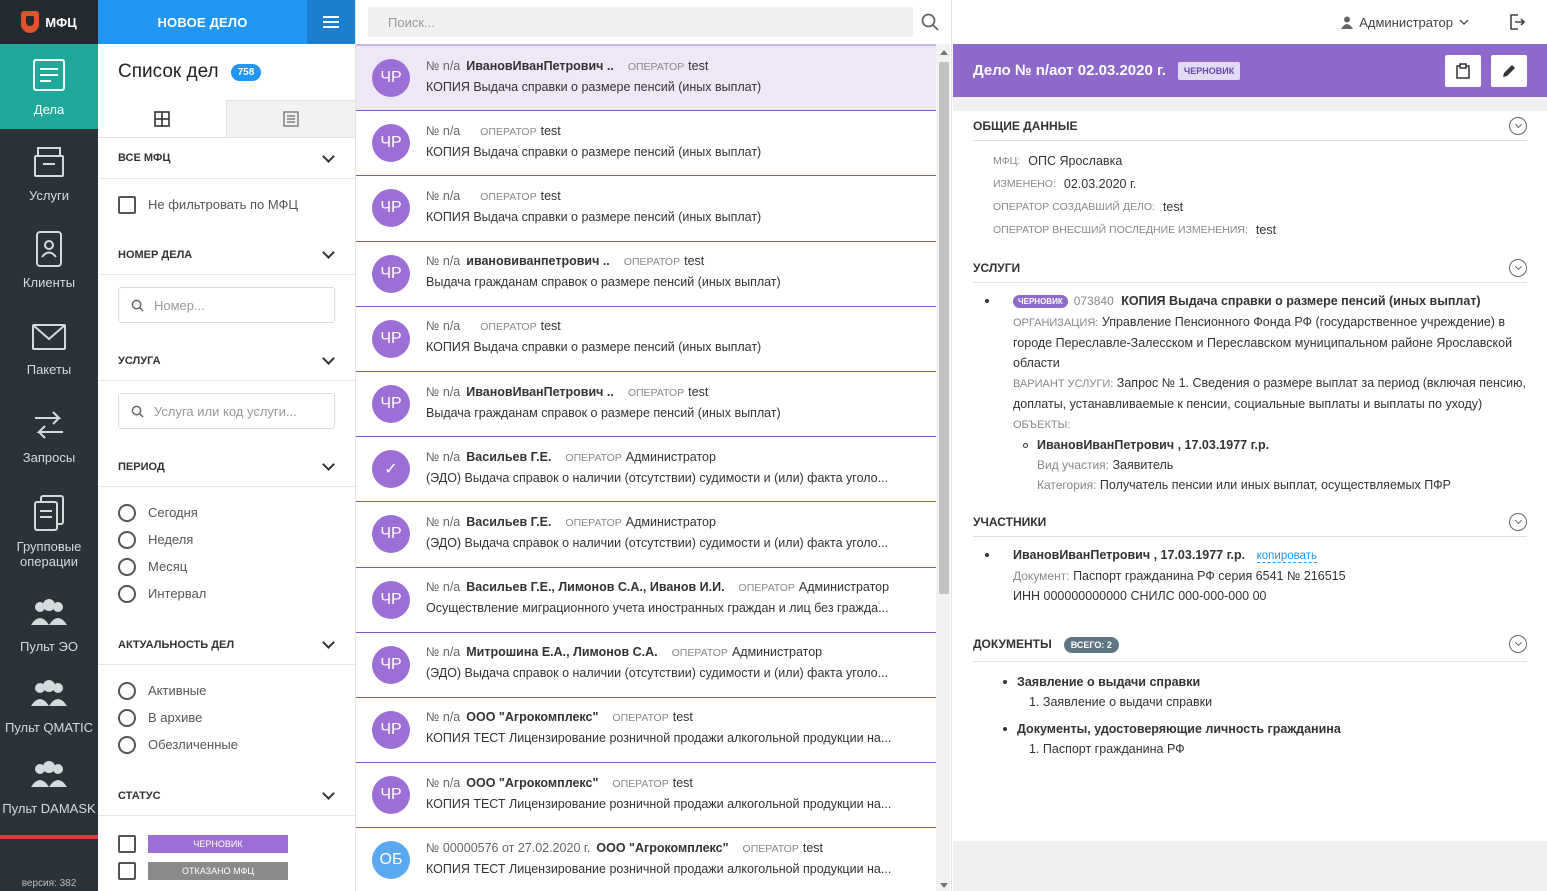 The image size is (1547, 891). What do you see at coordinates (226, 843) in the screenshot?
I see `status-option-draft: ЧЕРНОВИК` at bounding box center [226, 843].